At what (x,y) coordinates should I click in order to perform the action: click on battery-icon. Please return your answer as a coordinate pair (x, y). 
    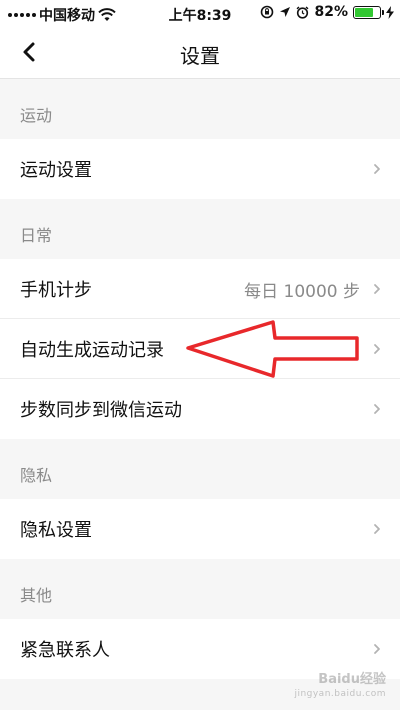
    Looking at the image, I should click on (368, 12).